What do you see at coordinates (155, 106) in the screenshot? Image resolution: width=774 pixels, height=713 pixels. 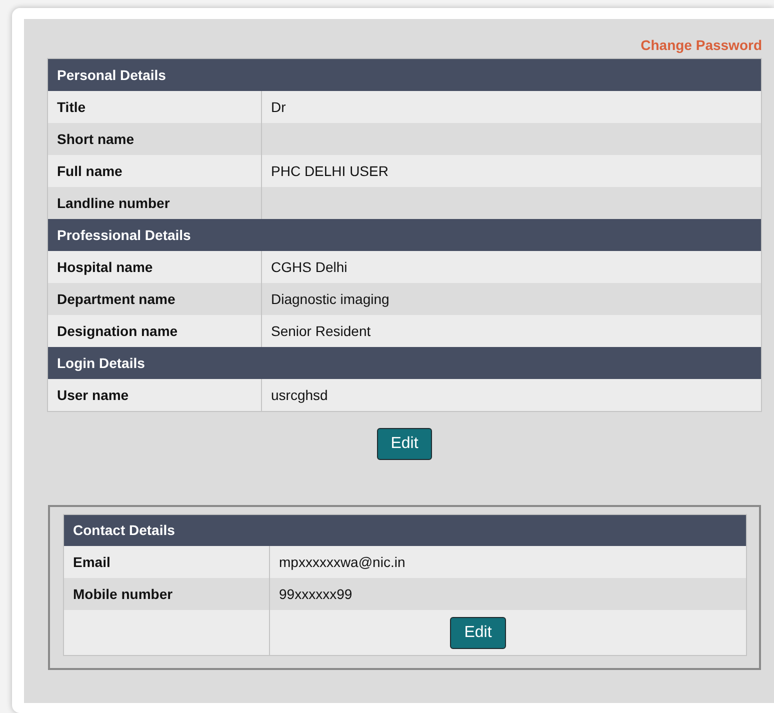 I see `field-label: Title` at bounding box center [155, 106].